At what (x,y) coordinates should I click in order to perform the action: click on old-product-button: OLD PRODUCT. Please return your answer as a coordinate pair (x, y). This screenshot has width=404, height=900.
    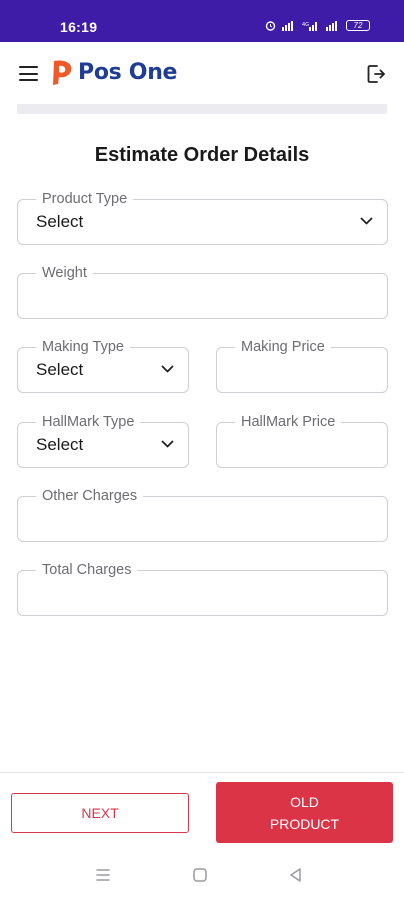
    Looking at the image, I should click on (304, 812).